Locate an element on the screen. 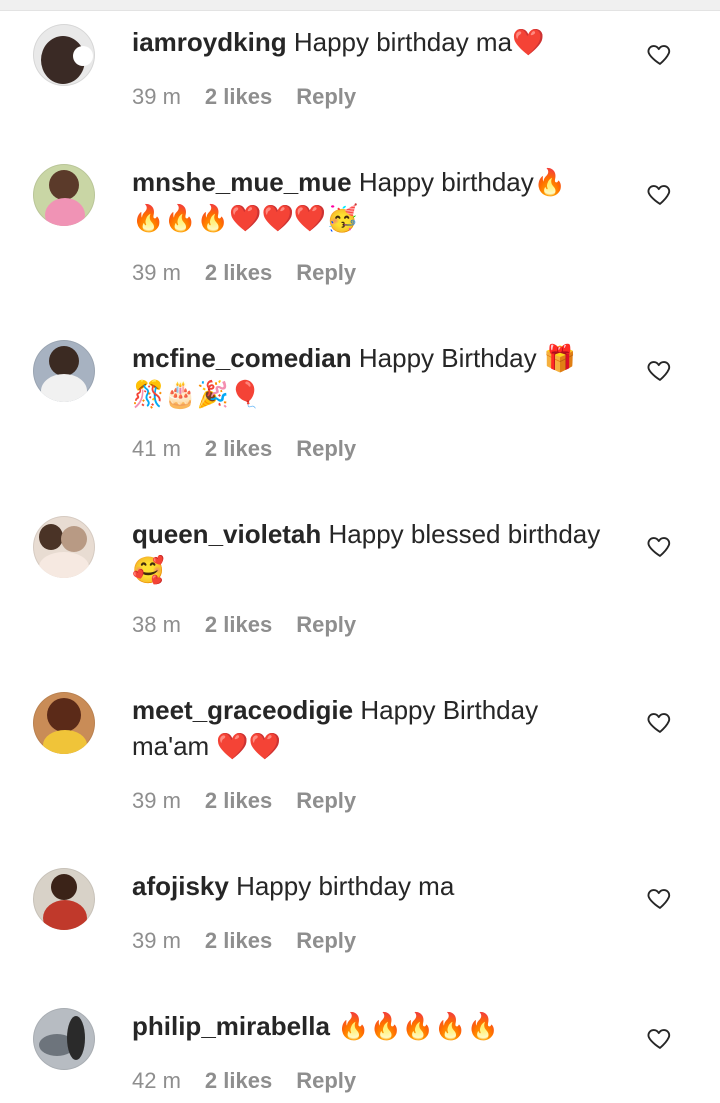 This screenshot has height=1103, width=720. comment-text: 🔥🔥🔥🔥🔥 is located at coordinates (418, 1026).